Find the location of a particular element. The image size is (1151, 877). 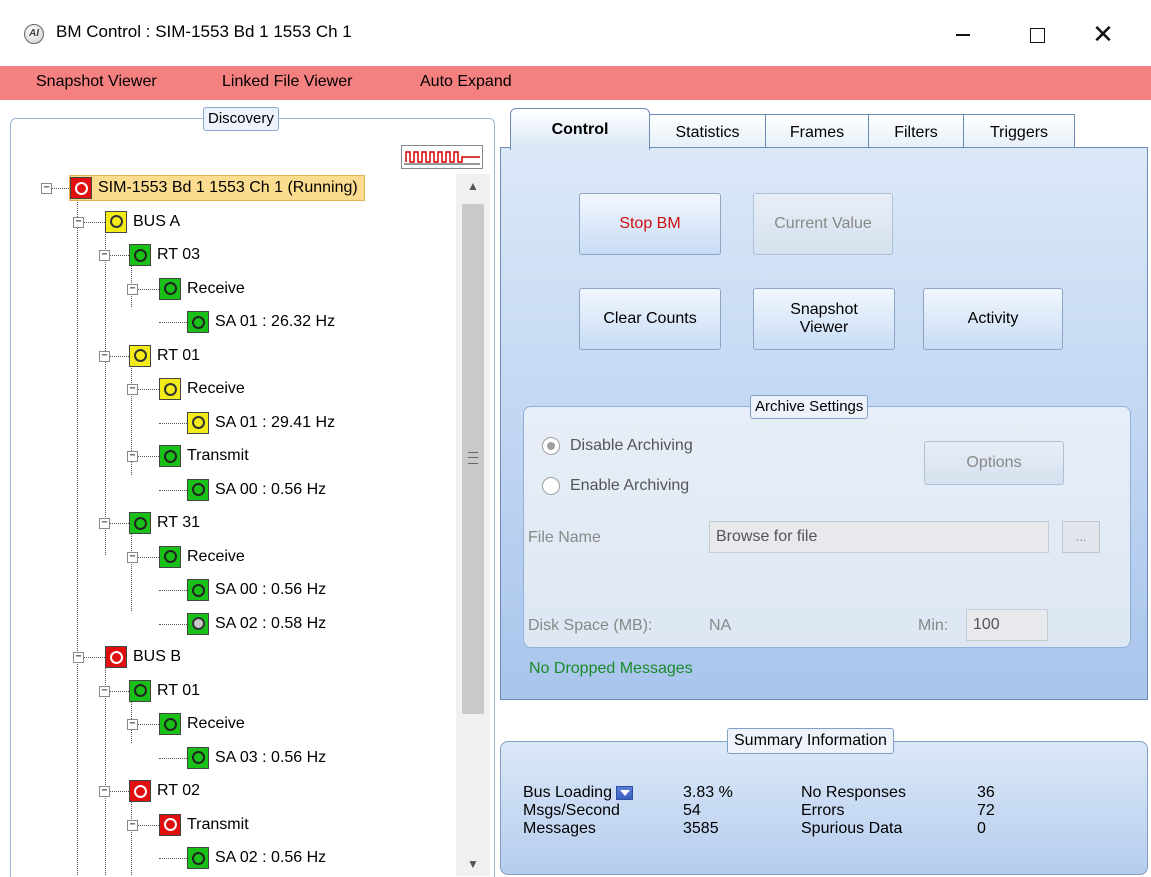

minimize-button is located at coordinates (963, 34).